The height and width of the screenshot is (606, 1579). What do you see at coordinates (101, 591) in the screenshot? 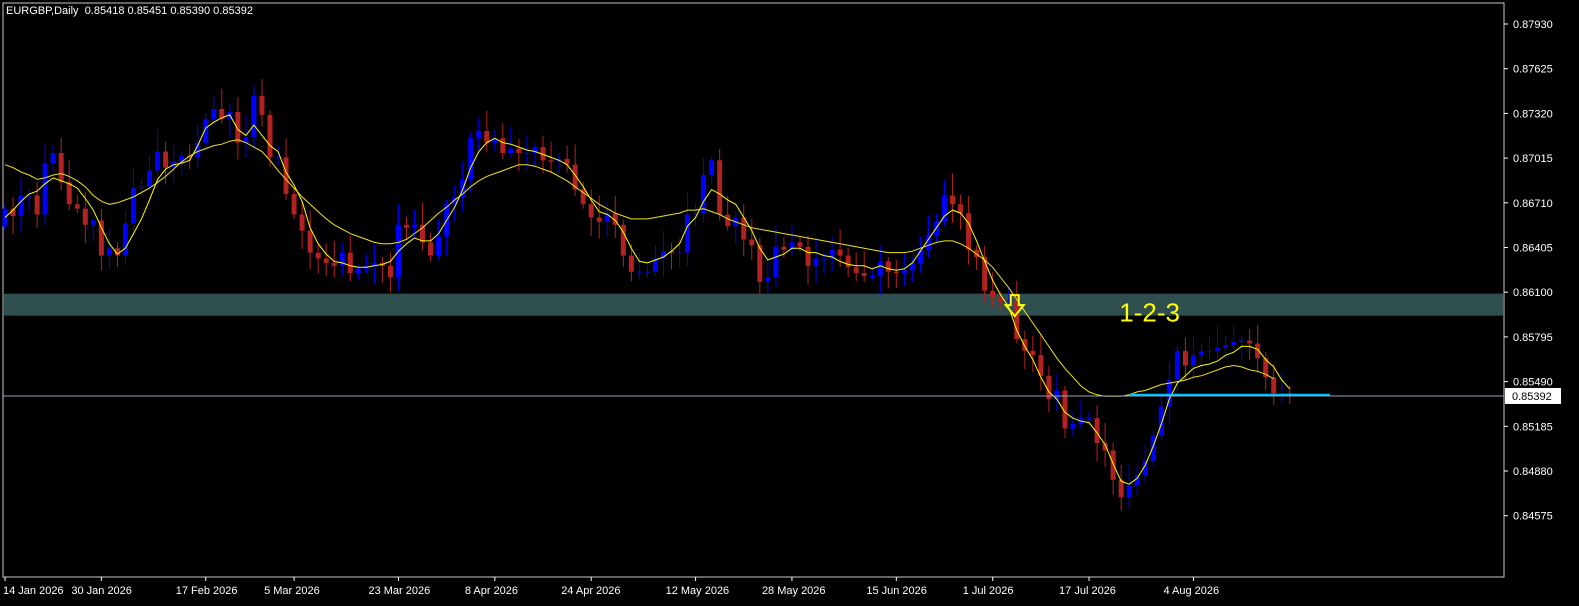
I see `date-tick-label: 30 Jan 2026` at bounding box center [101, 591].